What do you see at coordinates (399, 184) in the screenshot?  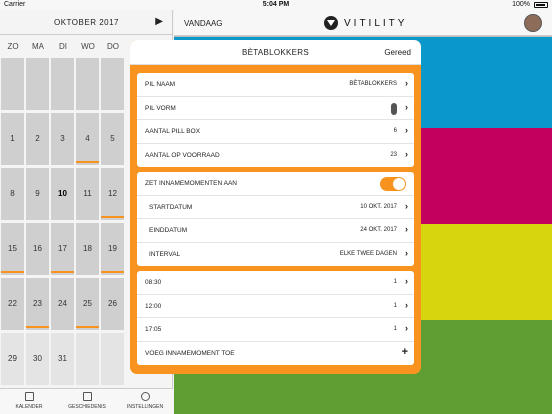 I see `toggle-knob` at bounding box center [399, 184].